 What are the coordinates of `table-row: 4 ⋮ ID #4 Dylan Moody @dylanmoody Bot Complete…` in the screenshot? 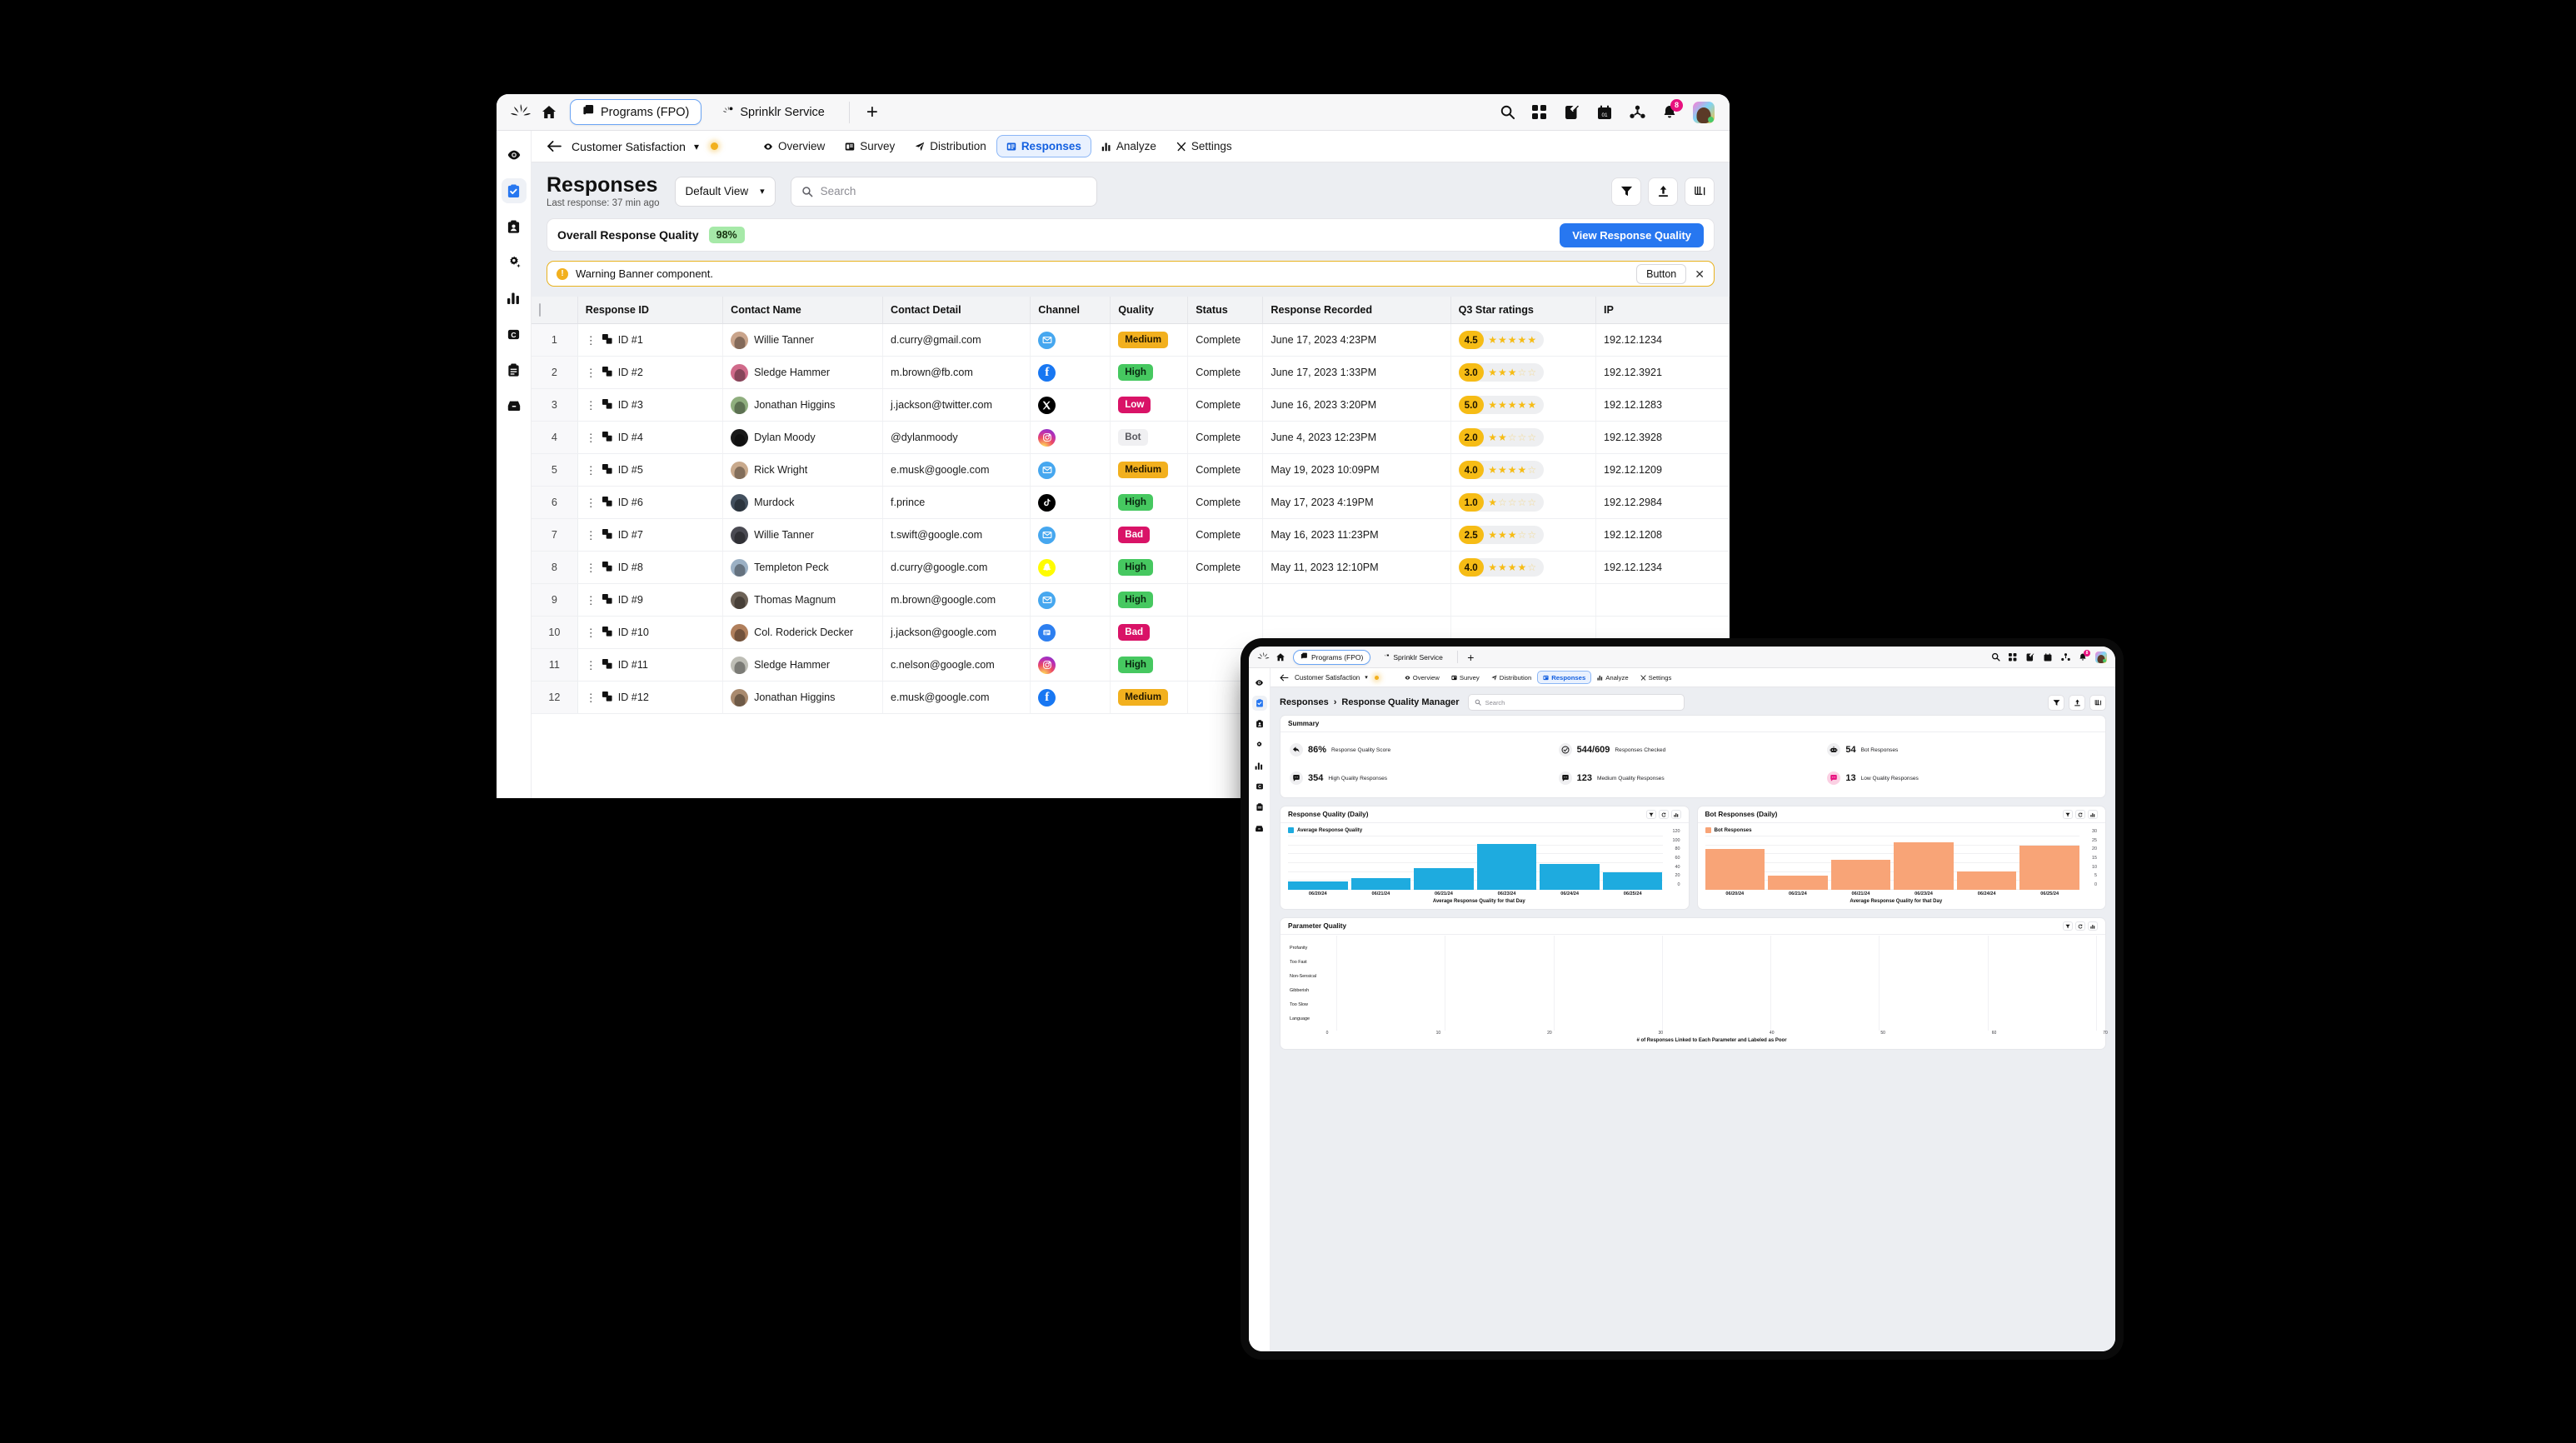 It's located at (1131, 438).